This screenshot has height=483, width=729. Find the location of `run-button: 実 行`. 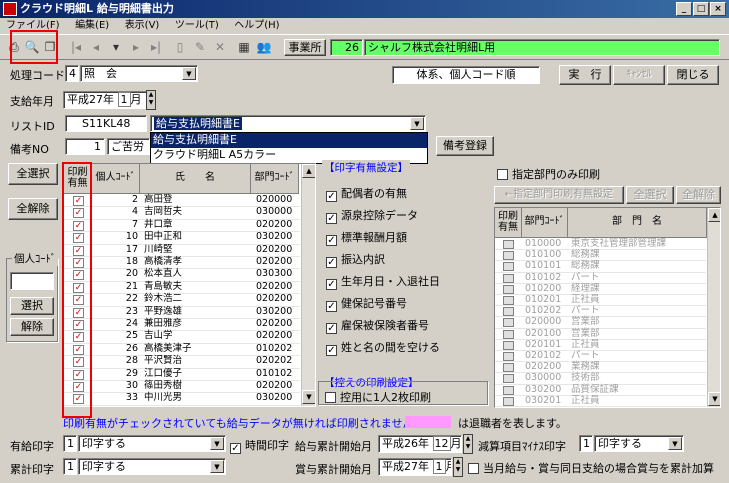

run-button: 実 行 is located at coordinates (585, 75).